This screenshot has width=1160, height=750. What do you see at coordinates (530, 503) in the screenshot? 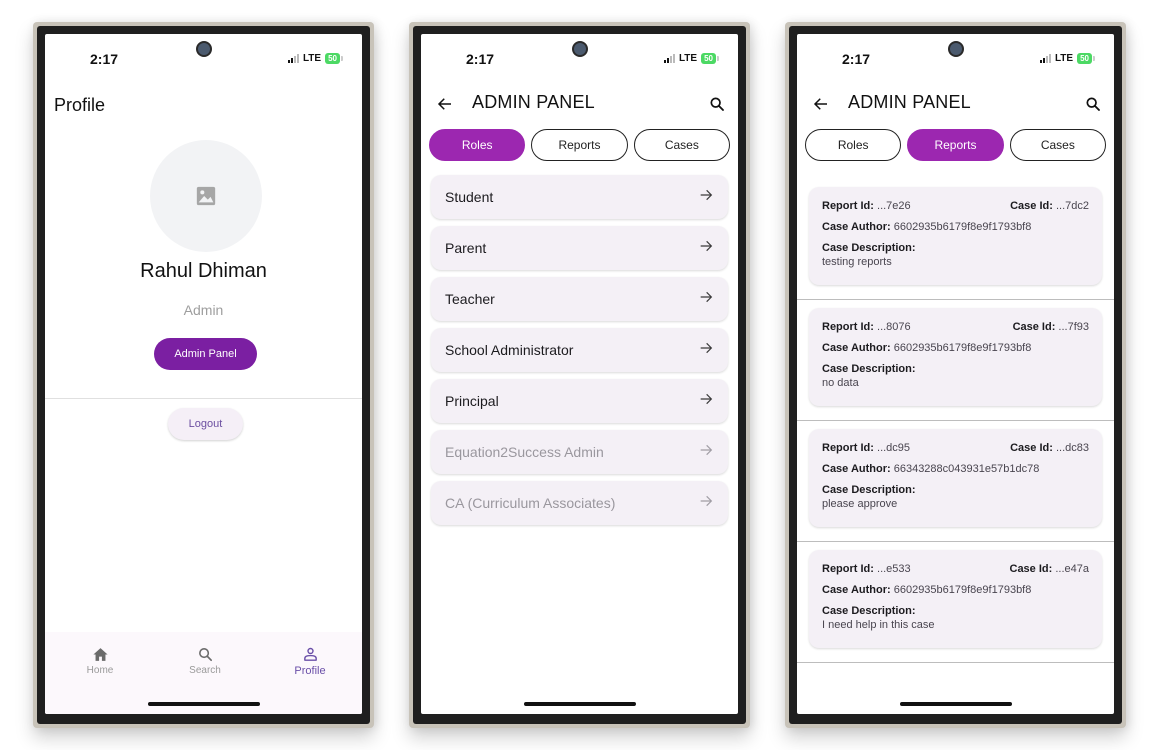
I see `role-label: CA (Curriculum Associates)` at bounding box center [530, 503].